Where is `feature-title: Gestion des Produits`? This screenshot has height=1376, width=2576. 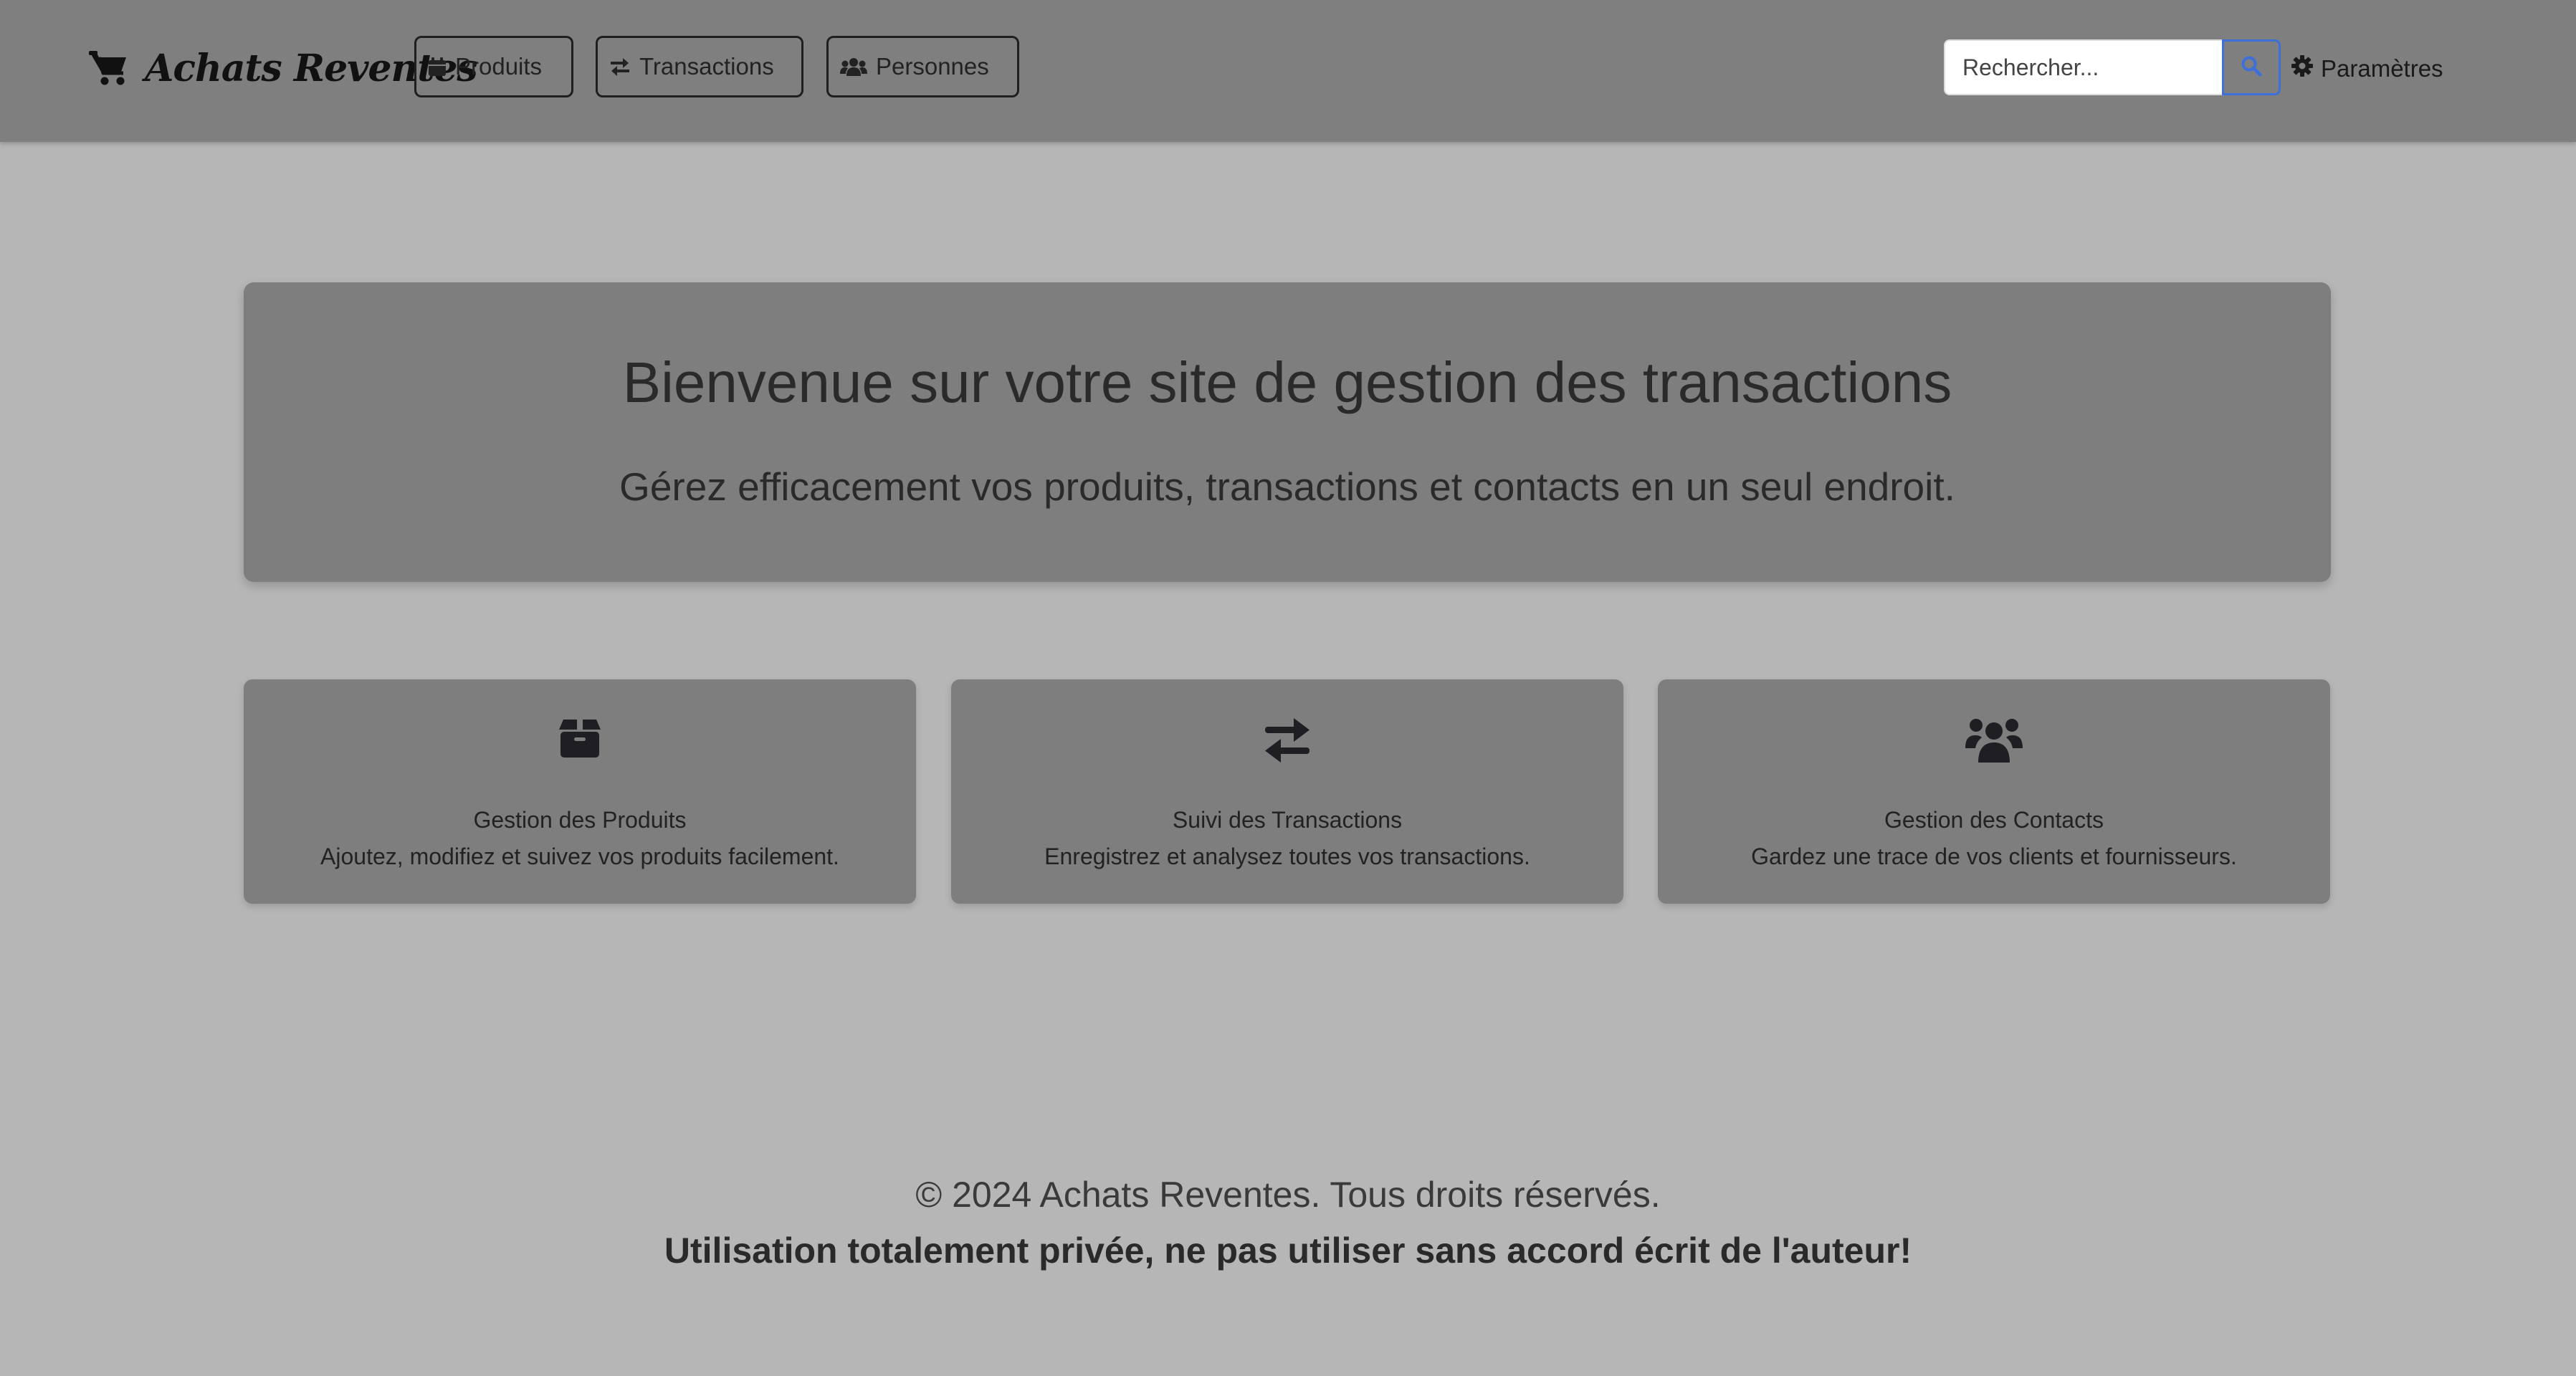
feature-title: Gestion des Produits is located at coordinates (580, 820).